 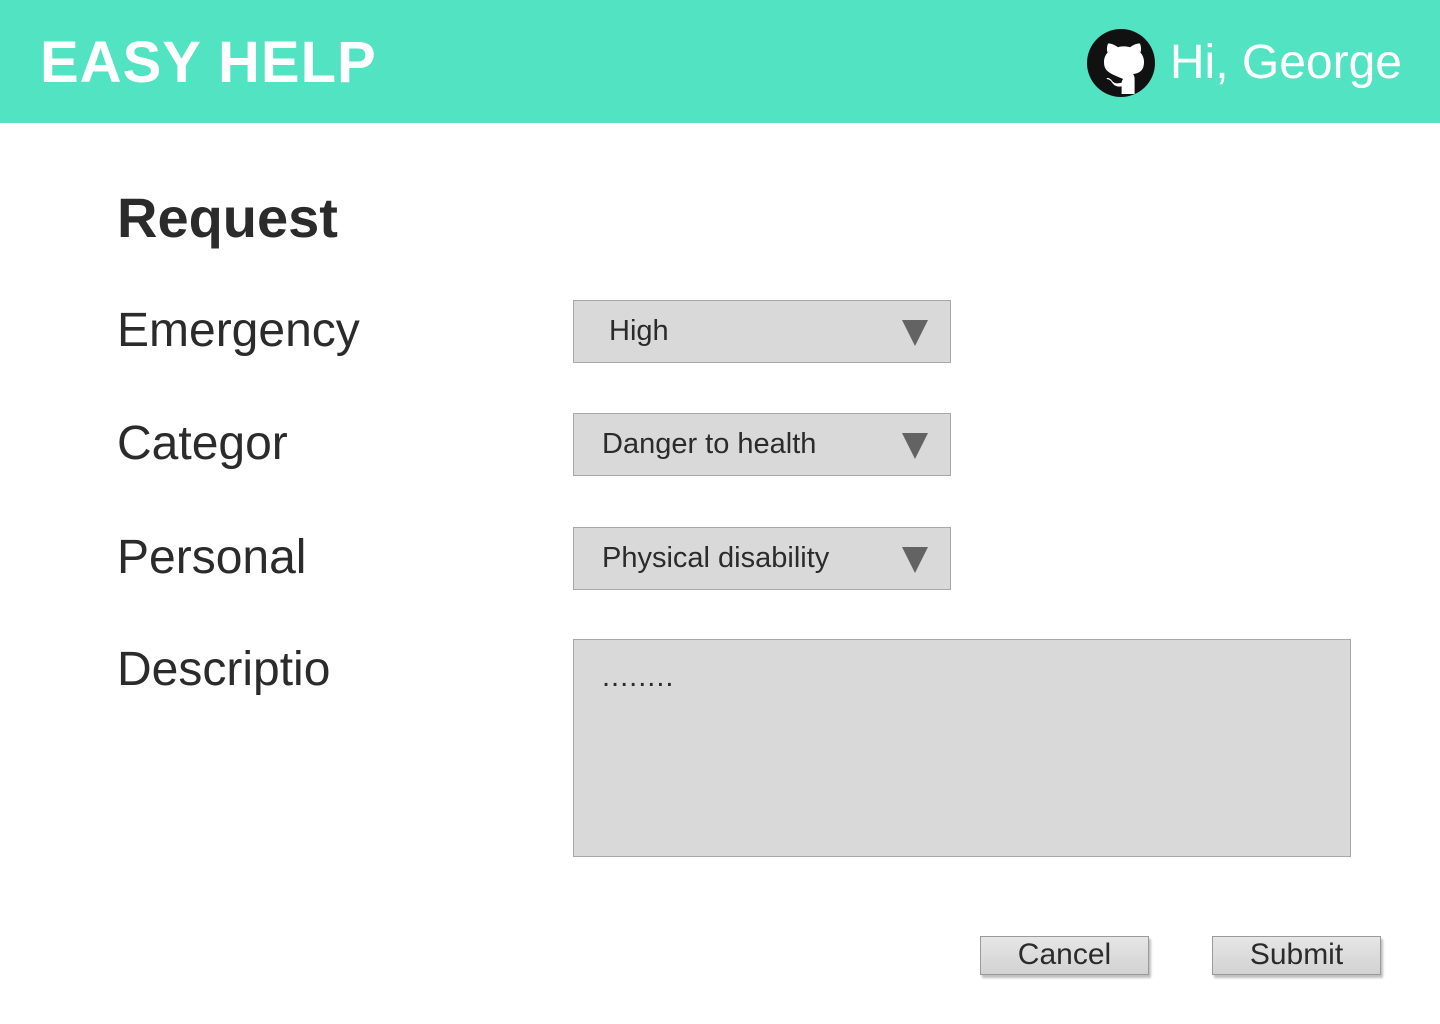 I want to click on emergency-label: Emergency, so click(x=238, y=330).